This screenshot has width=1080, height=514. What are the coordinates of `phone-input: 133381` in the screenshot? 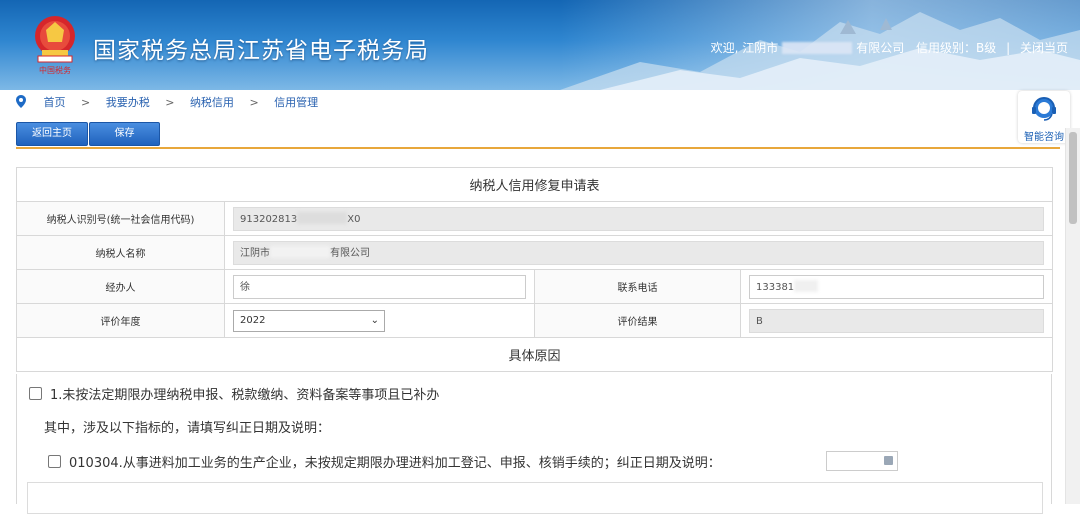 It's located at (897, 286).